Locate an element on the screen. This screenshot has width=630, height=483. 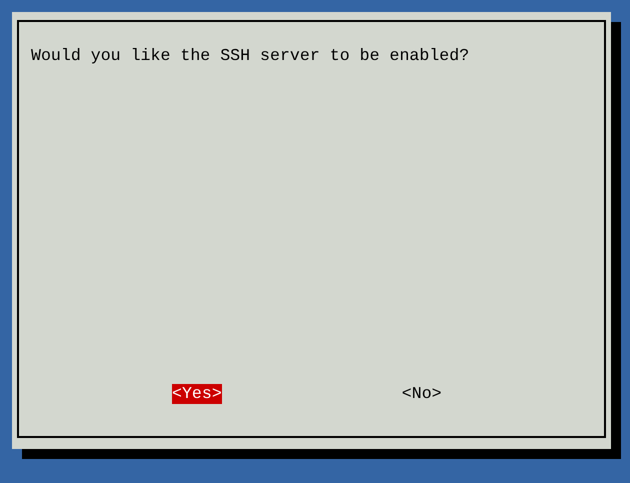
dialog-button: <Yes> is located at coordinates (197, 394).